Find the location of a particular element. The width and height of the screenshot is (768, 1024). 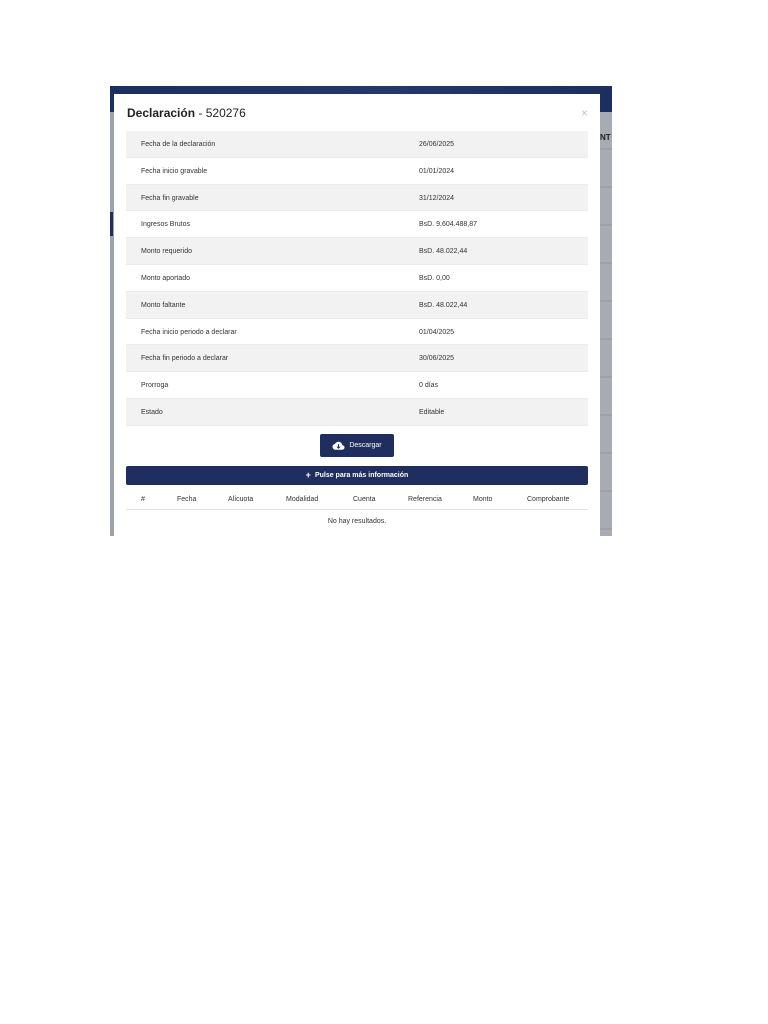

detail-label: Monto faltante is located at coordinates (163, 305).